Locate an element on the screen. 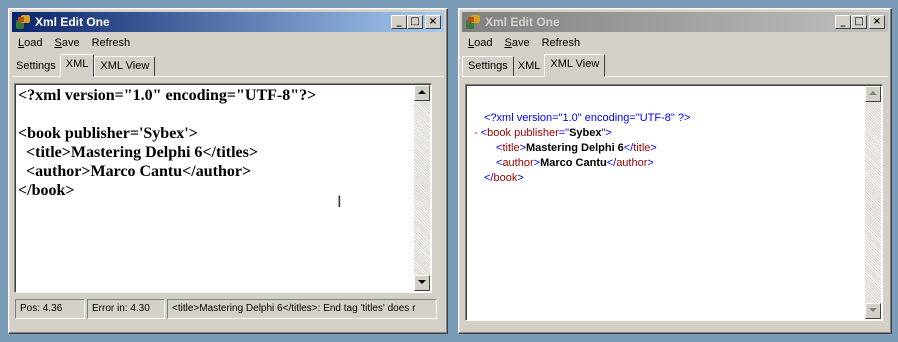 Image resolution: width=898 pixels, height=342 pixels. root-tag: book is located at coordinates (499, 133).